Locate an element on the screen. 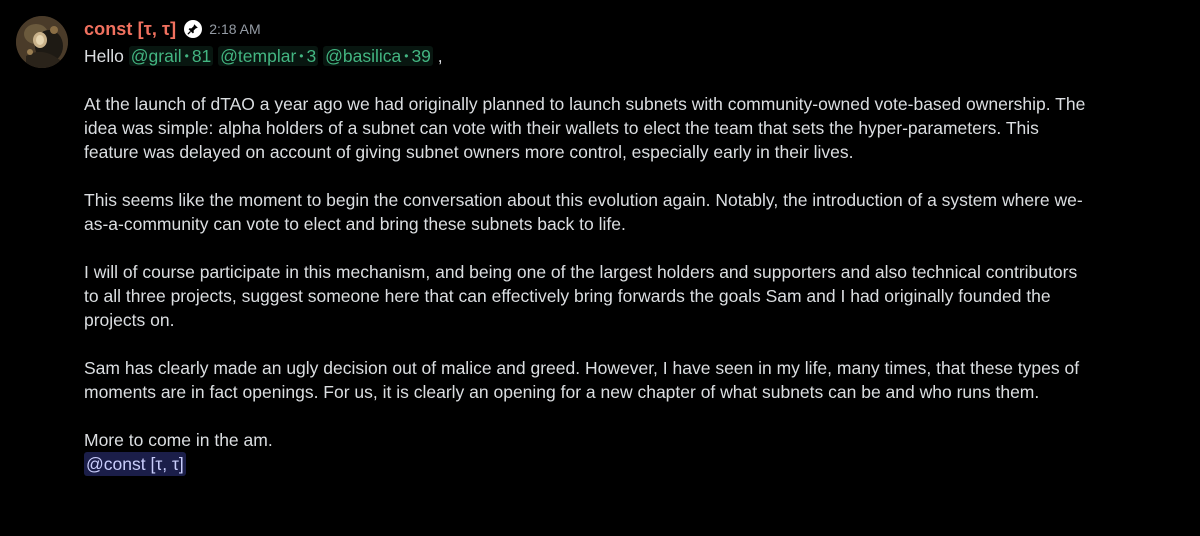 Image resolution: width=1200 pixels, height=536 pixels. role-mention-basilica: @basilica • 39 is located at coordinates (378, 56).